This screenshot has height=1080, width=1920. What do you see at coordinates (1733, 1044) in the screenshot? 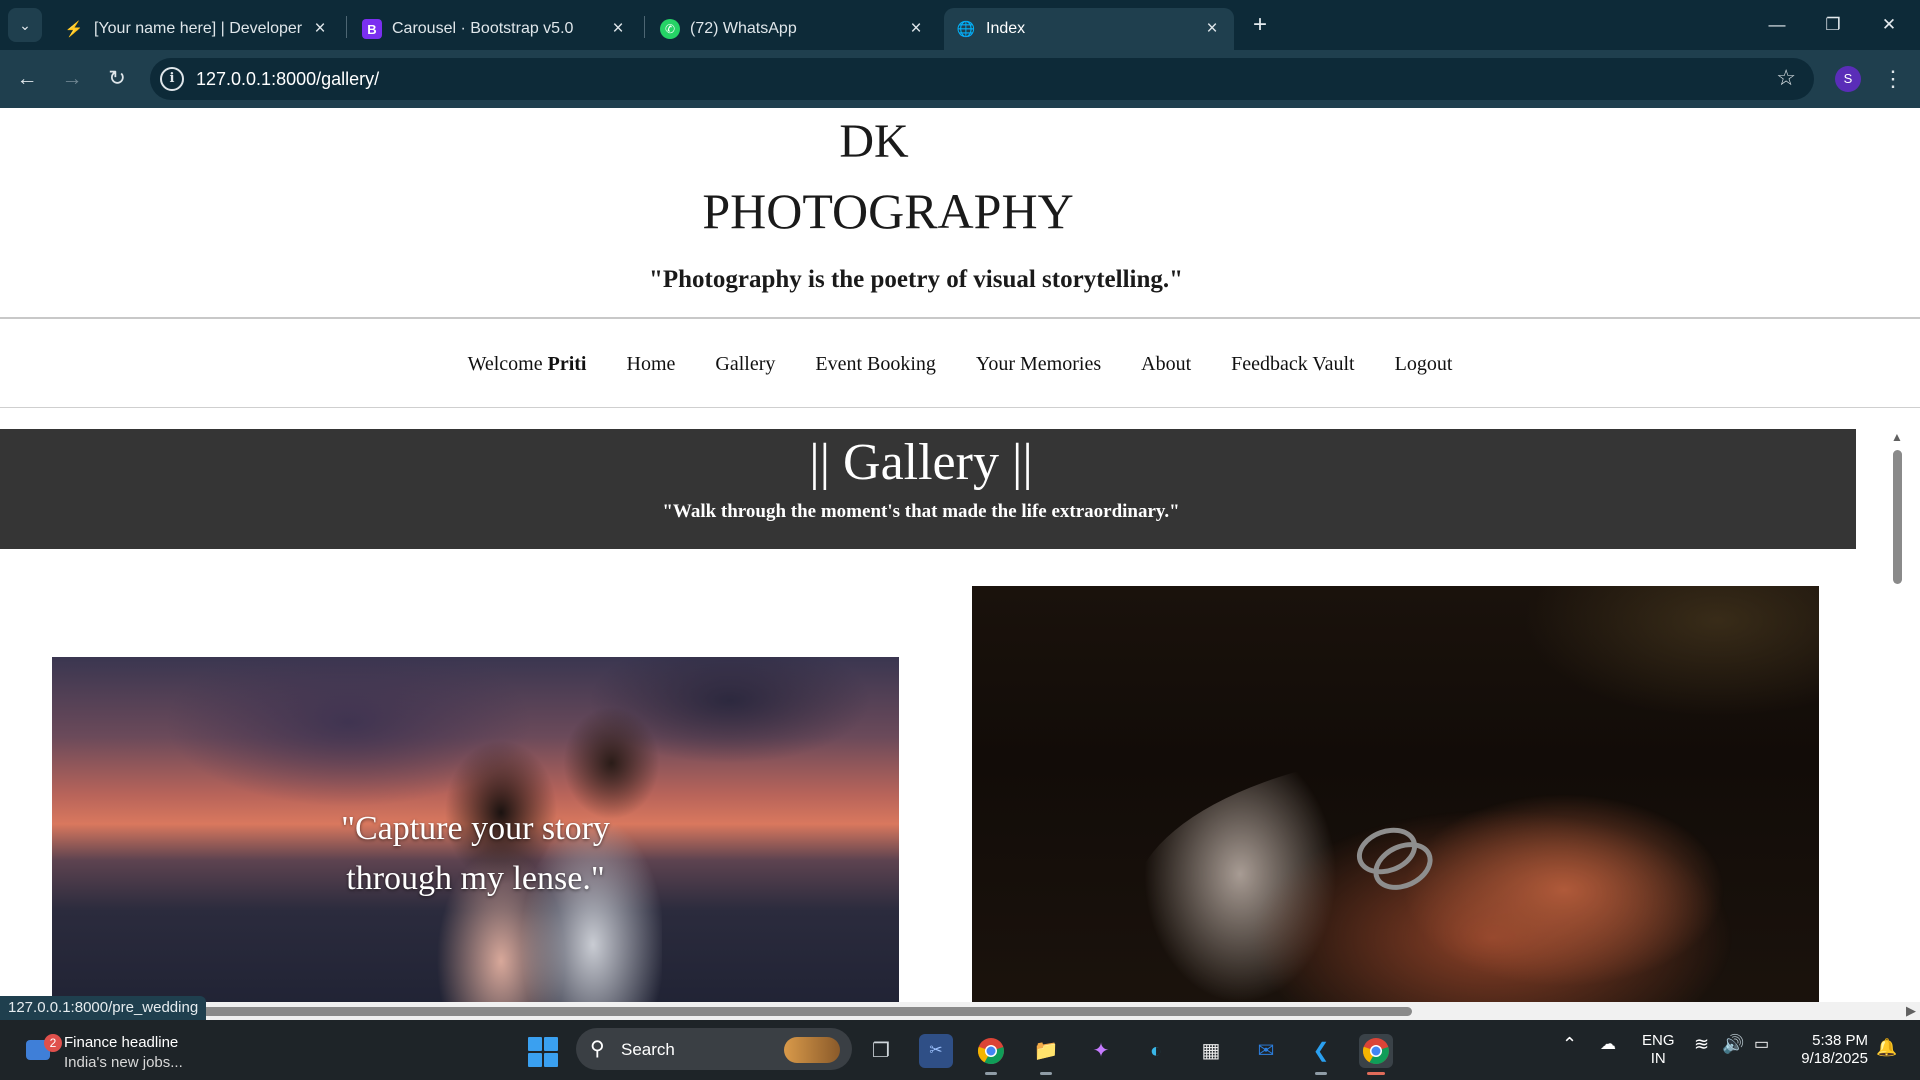
I see `volume-icon: 🔊` at bounding box center [1733, 1044].